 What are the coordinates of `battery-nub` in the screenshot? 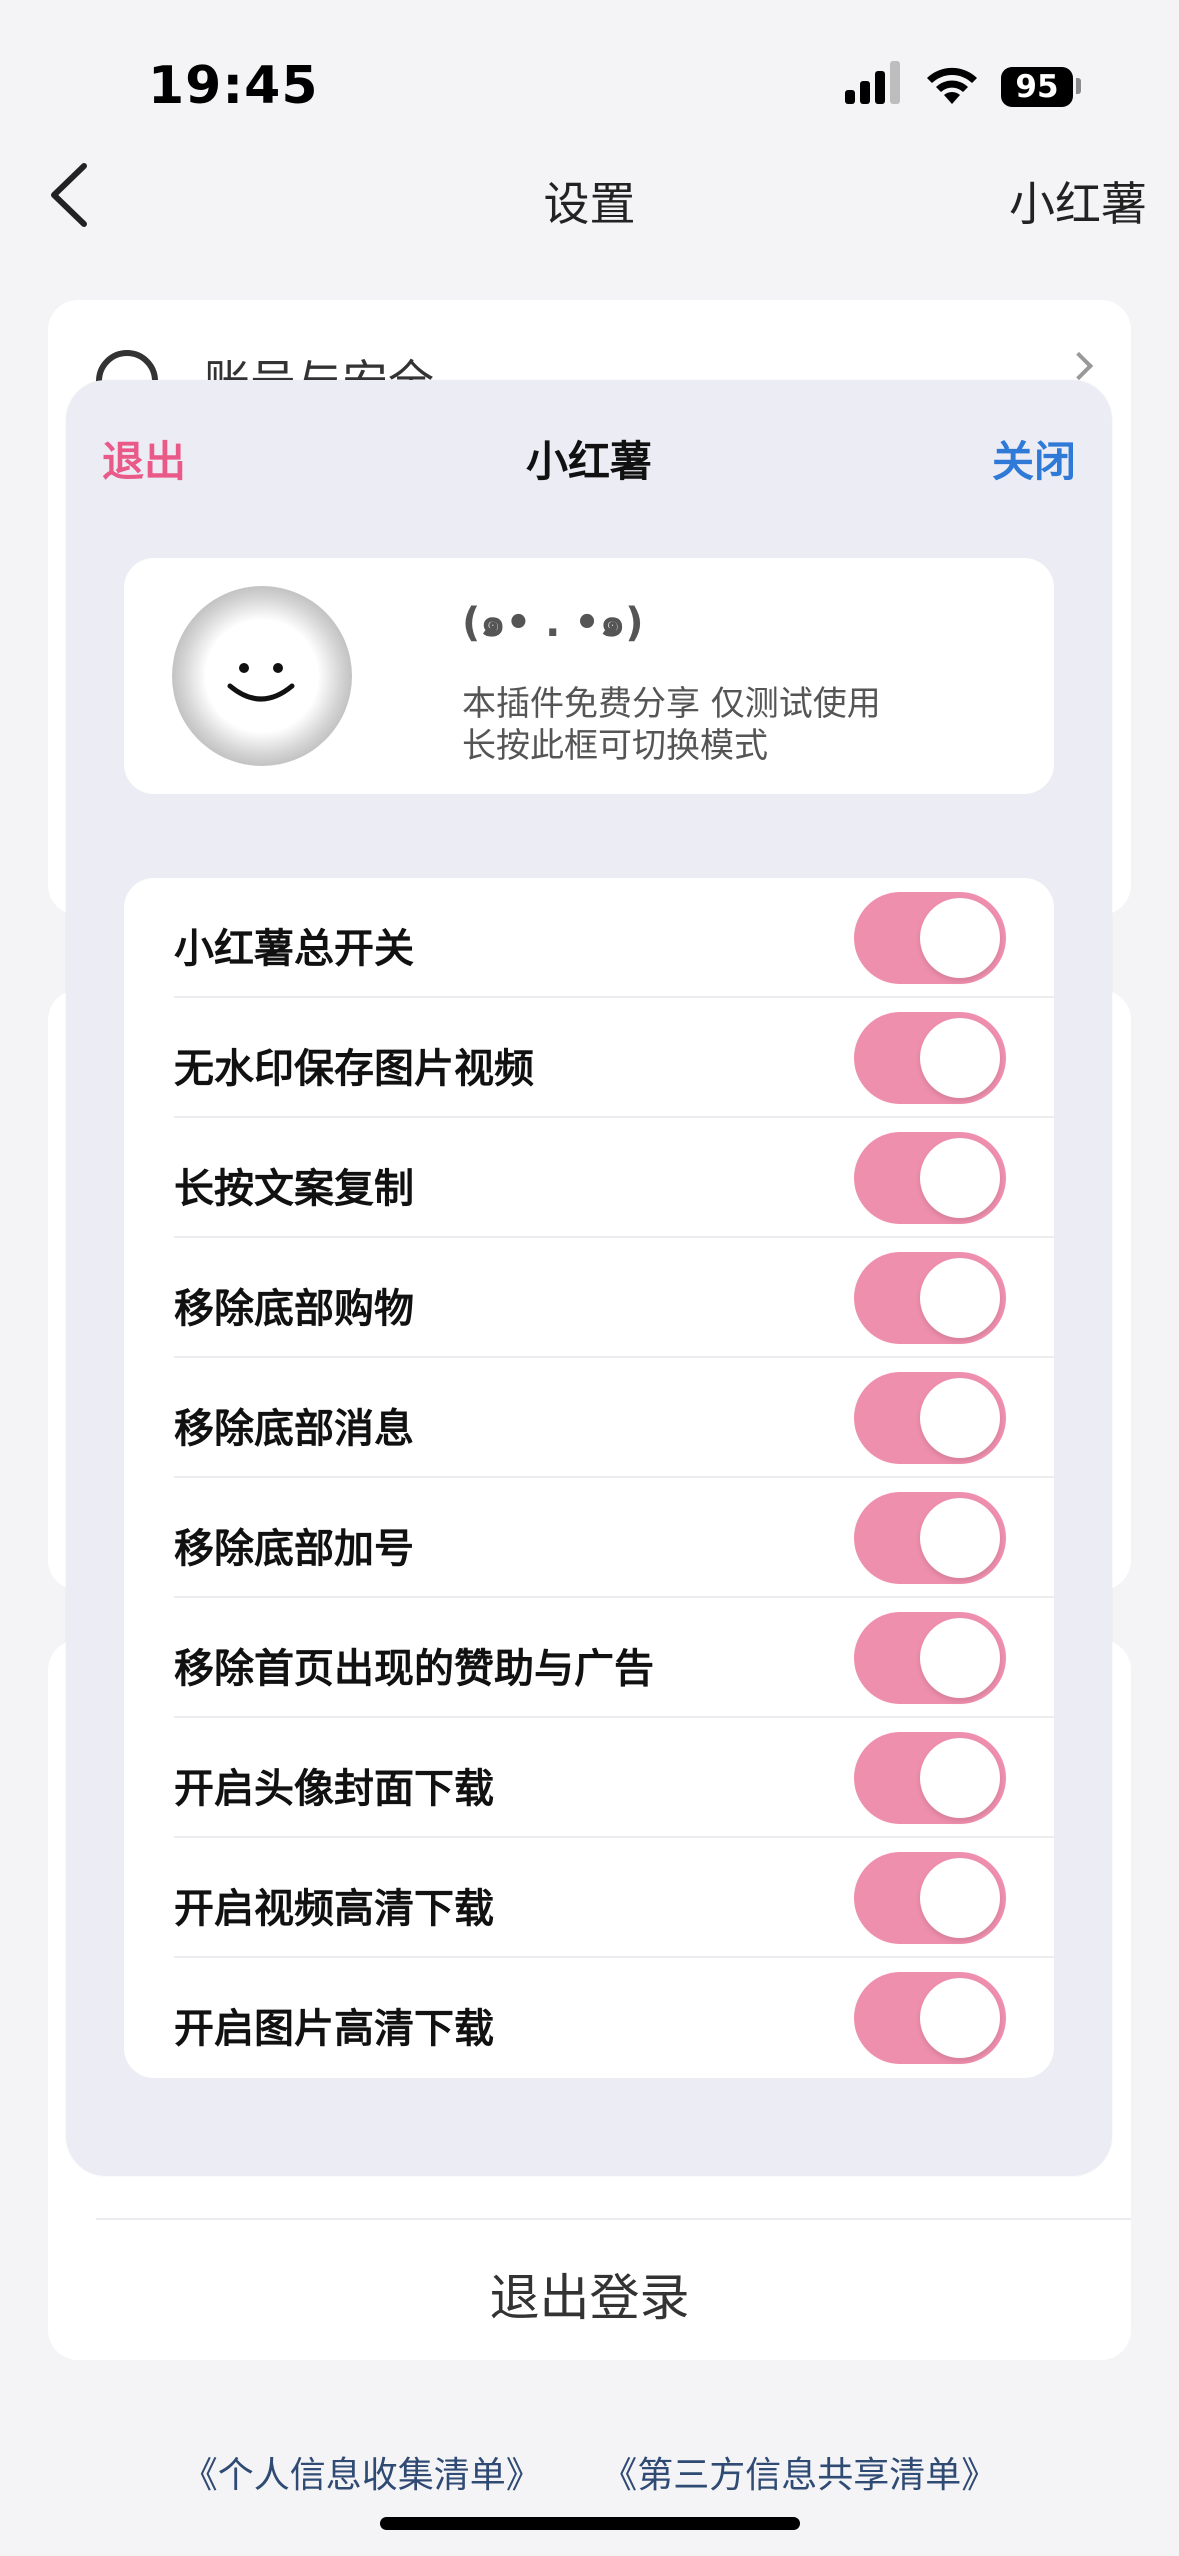 It's located at (1078, 86).